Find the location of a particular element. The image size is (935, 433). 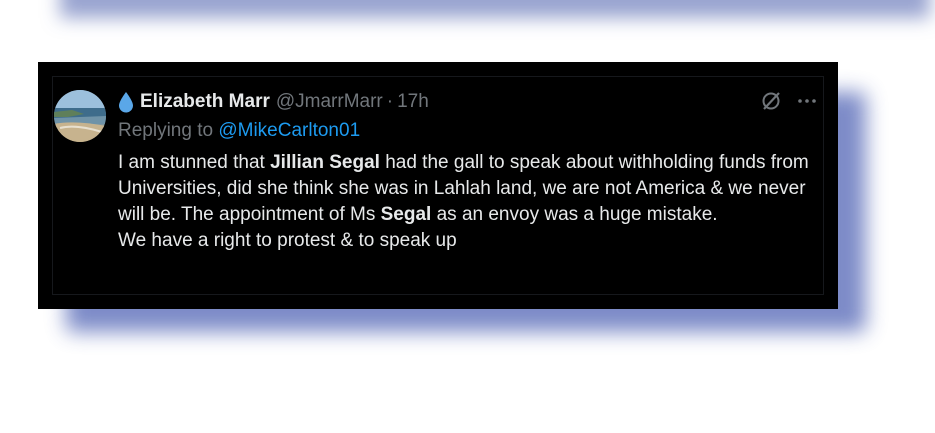

body-bold-surname: Segal is located at coordinates (406, 214).